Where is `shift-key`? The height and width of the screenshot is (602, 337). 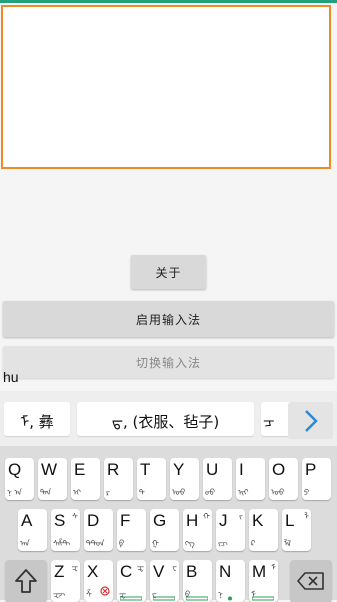
shift-key is located at coordinates (26, 581).